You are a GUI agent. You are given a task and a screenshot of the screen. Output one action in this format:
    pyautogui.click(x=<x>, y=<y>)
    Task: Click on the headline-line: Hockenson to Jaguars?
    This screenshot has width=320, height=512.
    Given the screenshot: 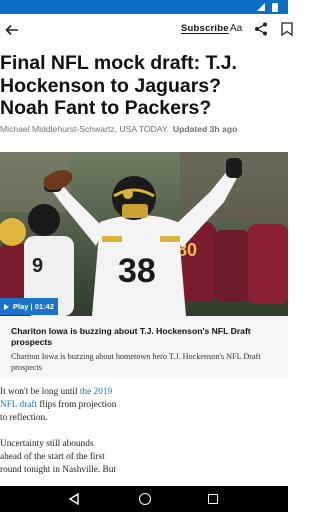 What is the action you would take?
    pyautogui.click(x=111, y=85)
    